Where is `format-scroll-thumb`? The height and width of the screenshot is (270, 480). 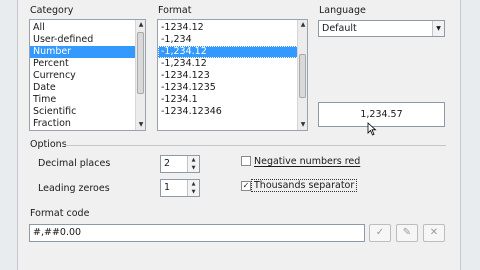
format-scroll-thumb is located at coordinates (302, 76).